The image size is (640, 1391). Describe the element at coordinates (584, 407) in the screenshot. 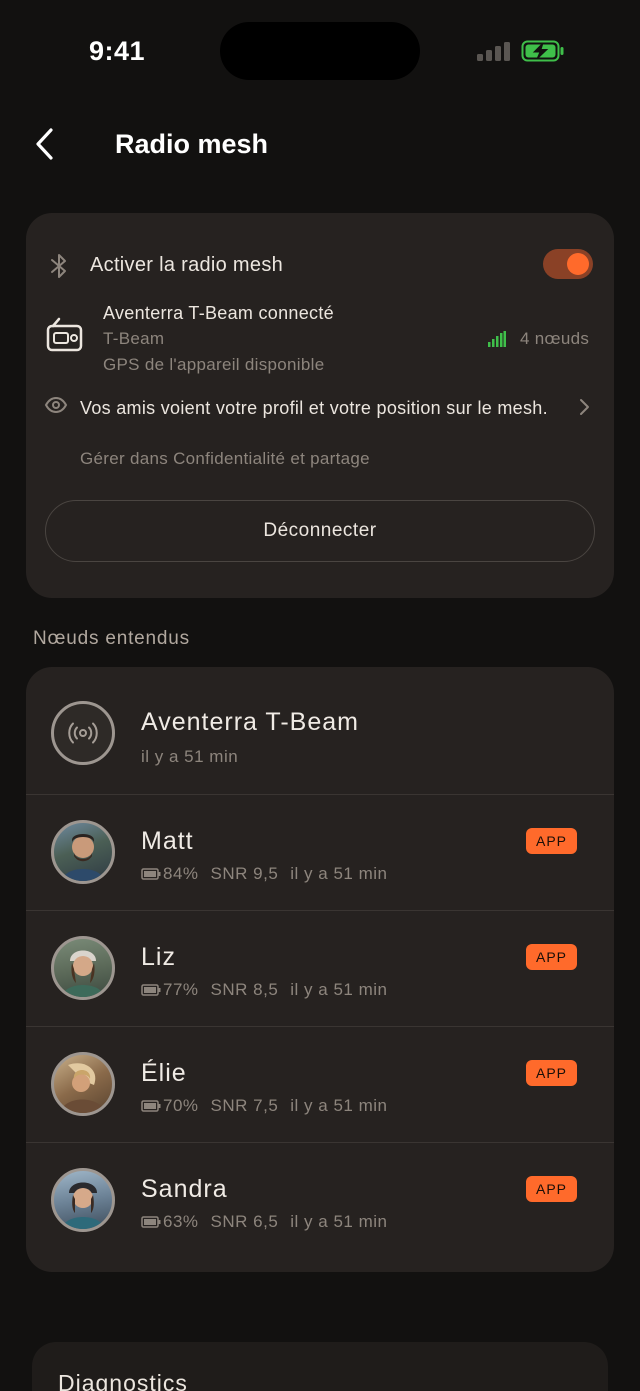

I see `chevron-right-icon` at that location.